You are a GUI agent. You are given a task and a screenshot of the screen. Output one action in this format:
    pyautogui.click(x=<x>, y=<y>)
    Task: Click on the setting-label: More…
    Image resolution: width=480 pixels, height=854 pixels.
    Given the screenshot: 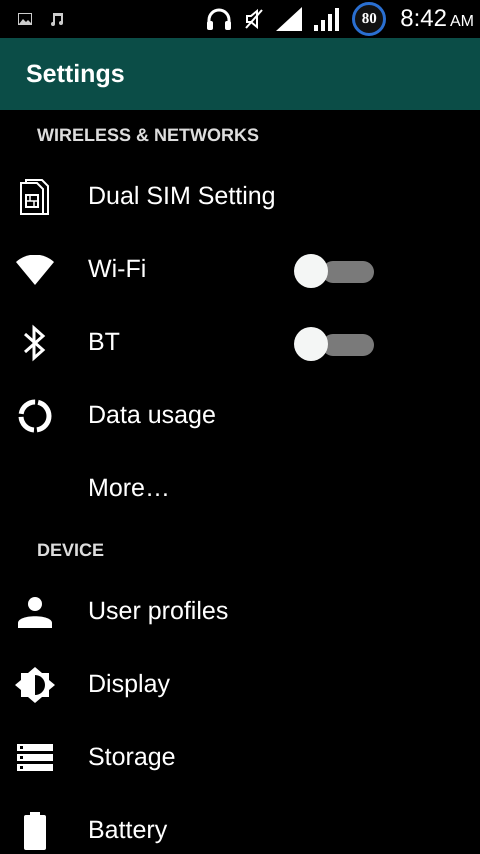 What is the action you would take?
    pyautogui.click(x=129, y=488)
    